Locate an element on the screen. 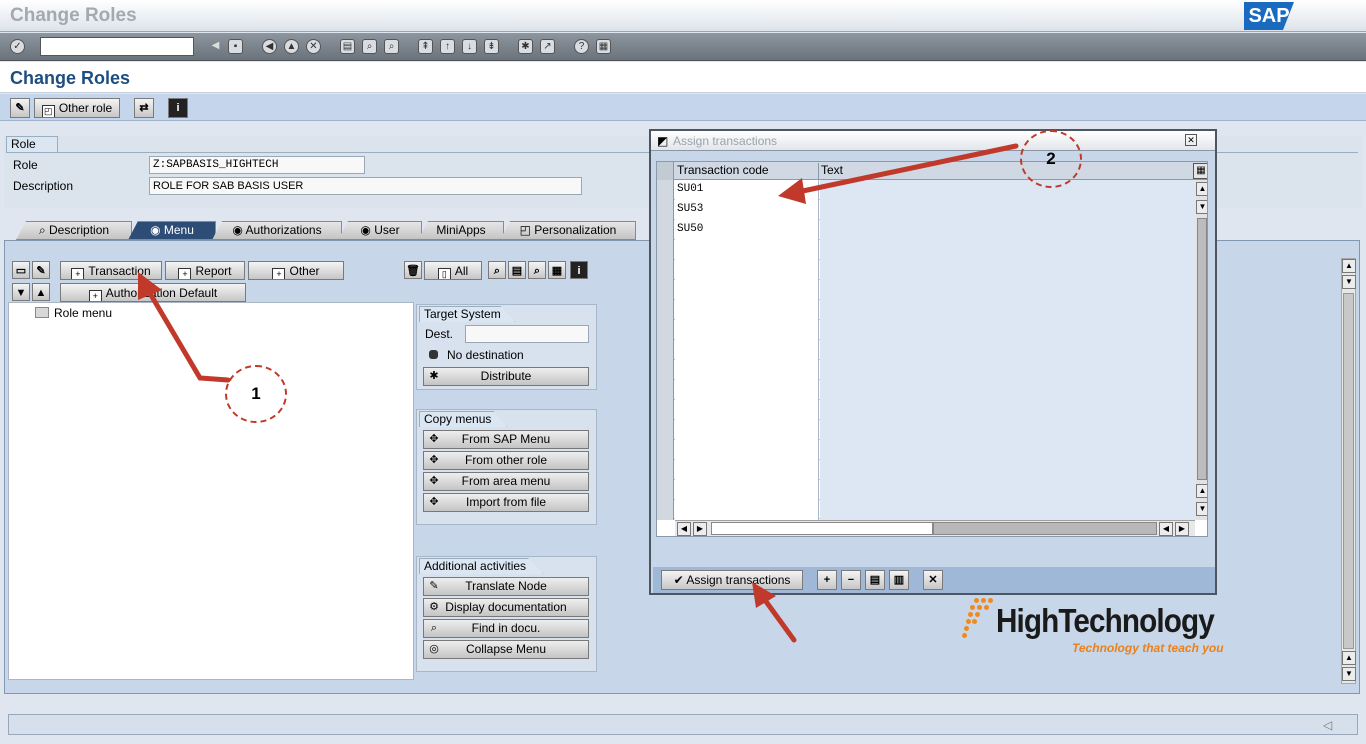 This screenshot has height=744, width=1366. table-row: SU50 is located at coordinates (932, 230).